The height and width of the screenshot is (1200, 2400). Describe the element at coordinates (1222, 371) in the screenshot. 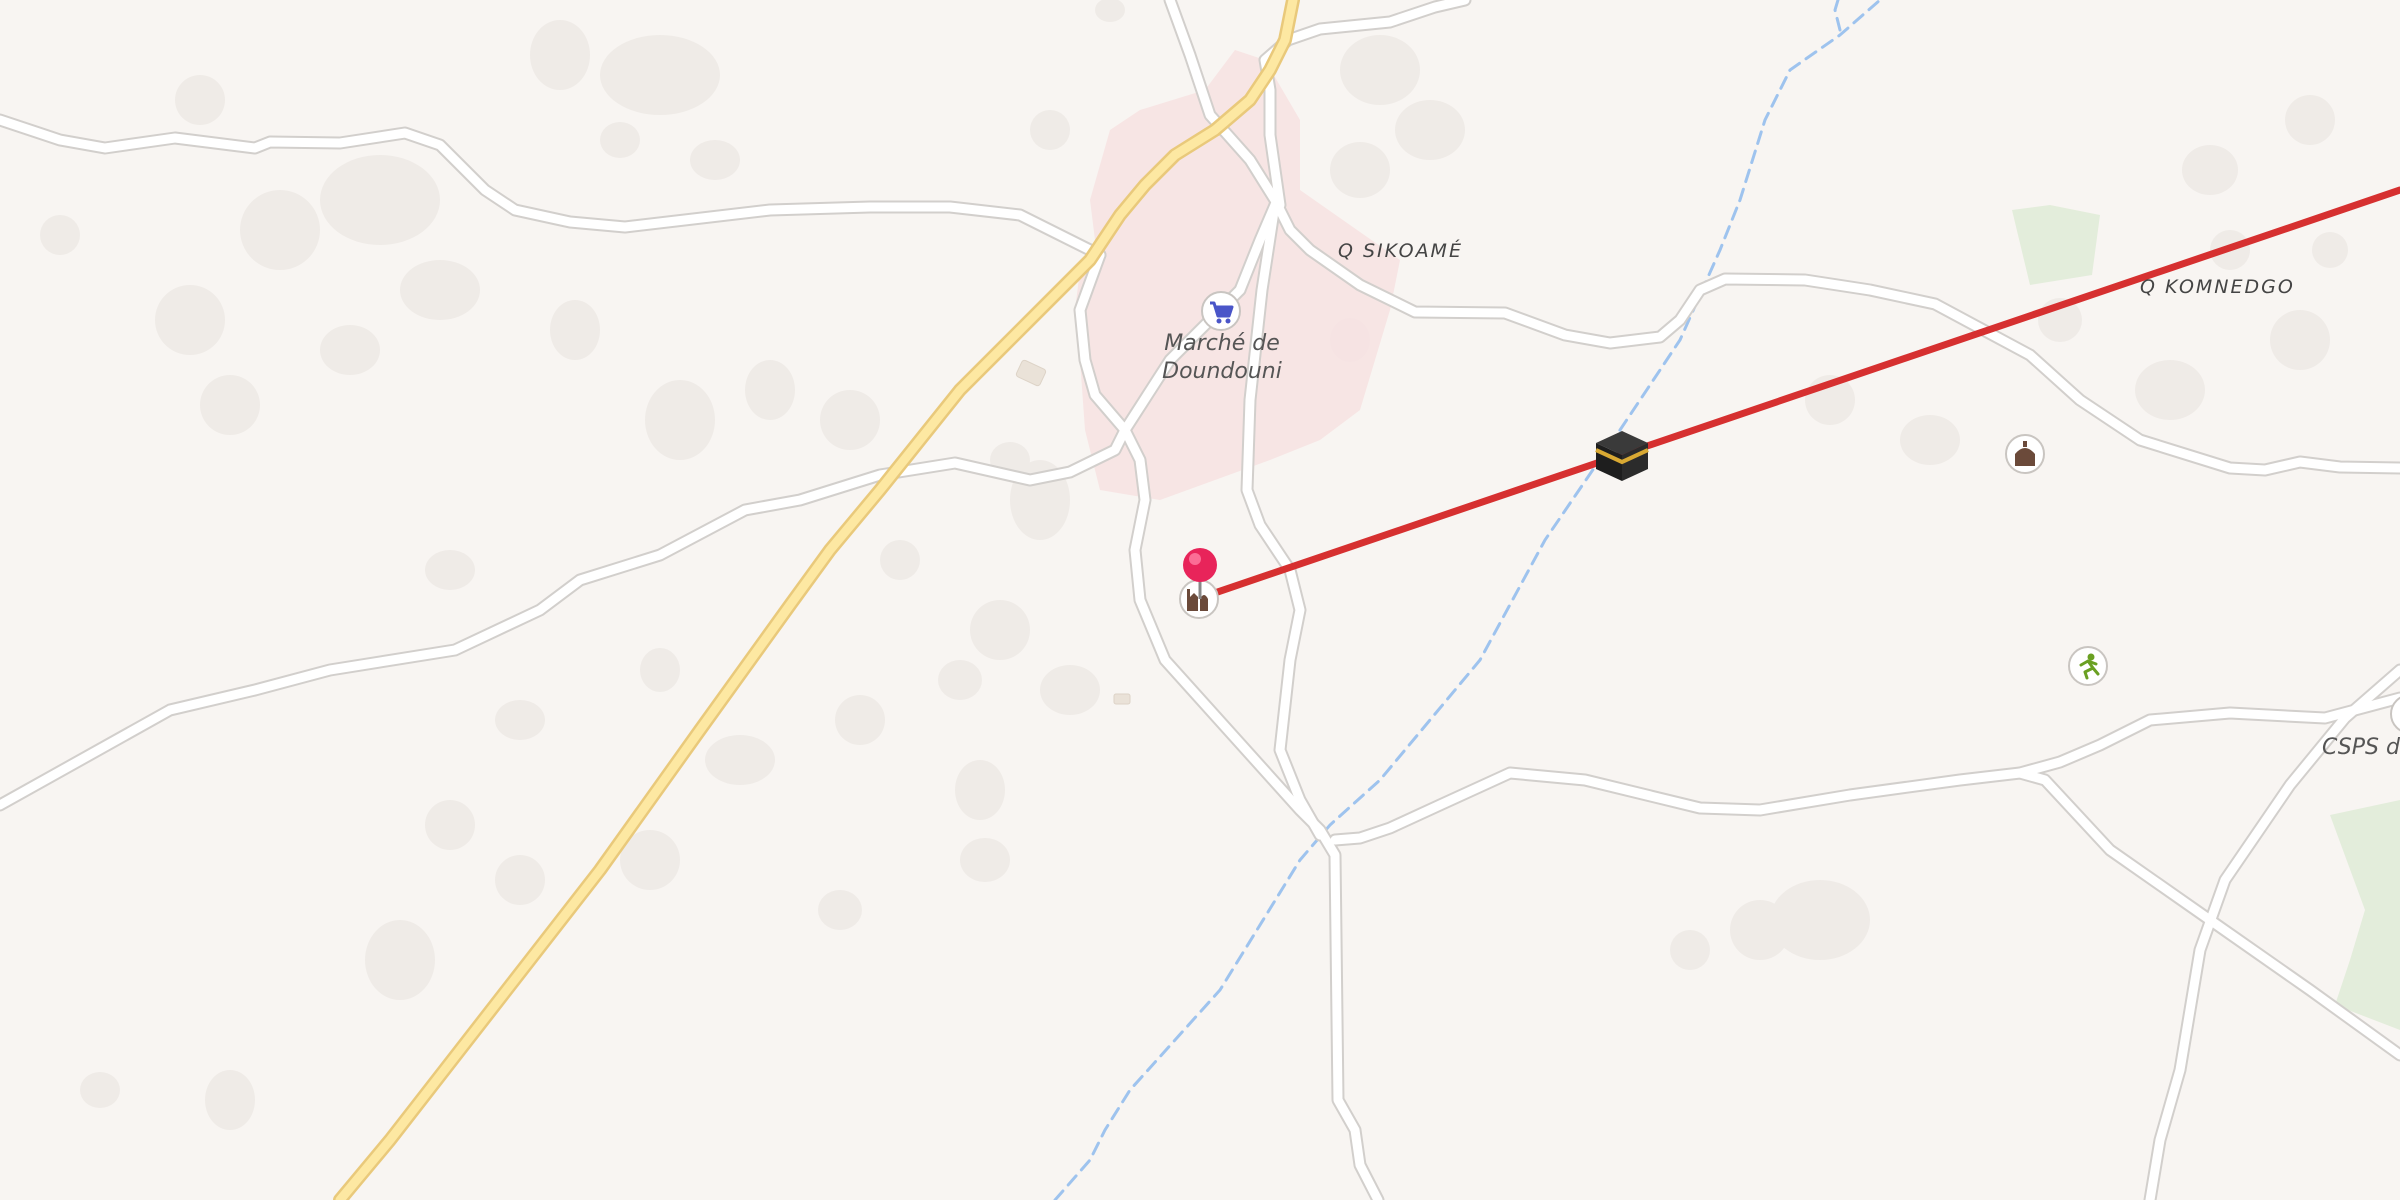

I see `market-label-line2: Doundouni` at that location.